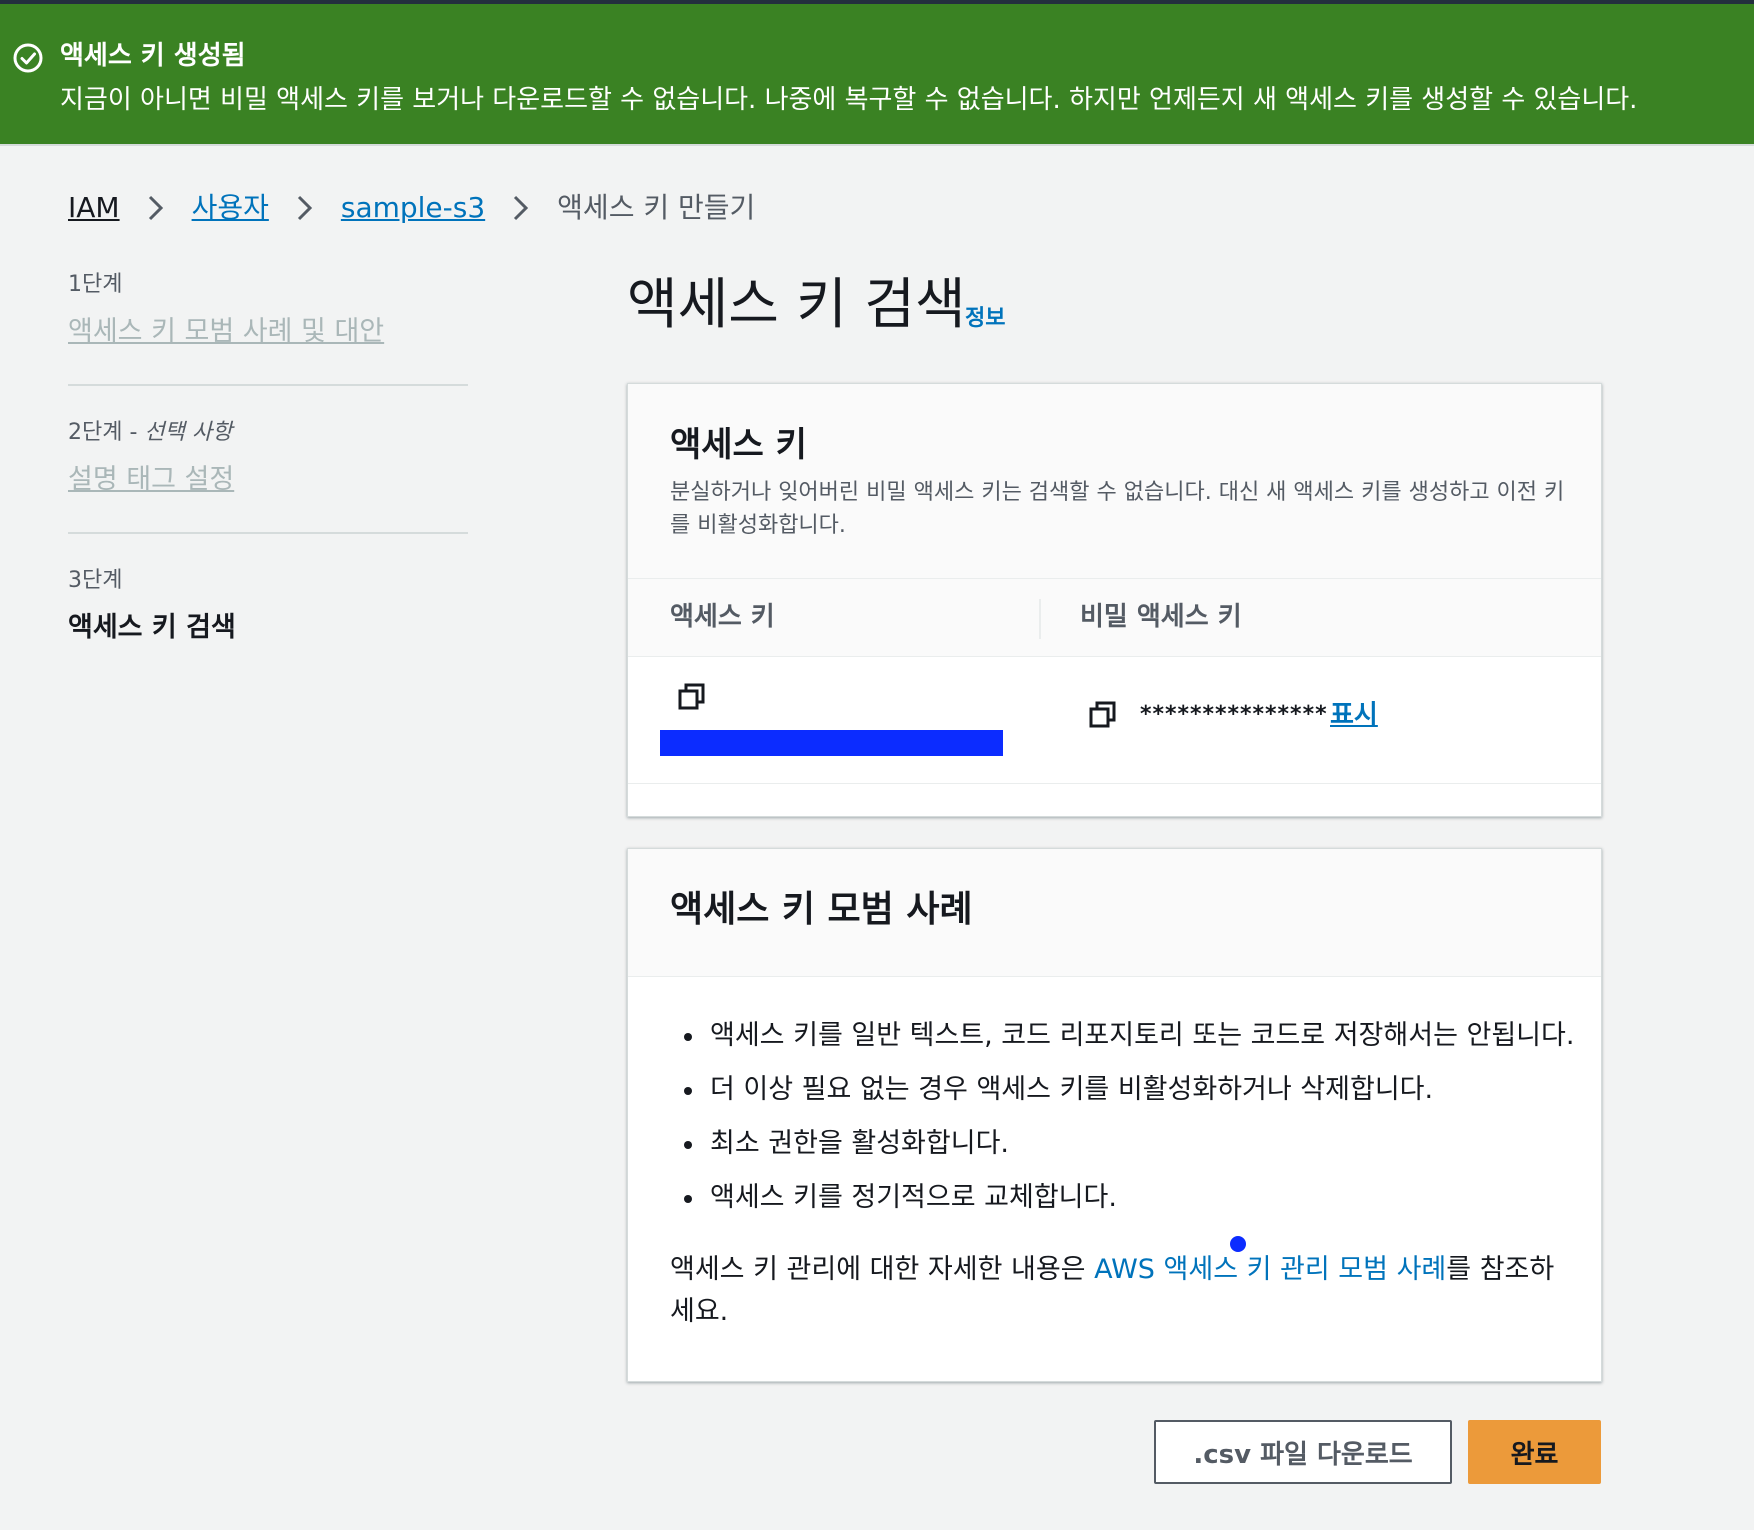 The image size is (1754, 1530). I want to click on secret-access-key-masked: ***************, so click(1234, 714).